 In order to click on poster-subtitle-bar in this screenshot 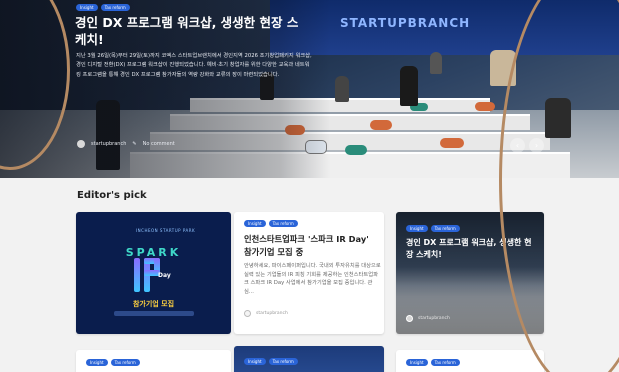, I will do `click(154, 313)`.